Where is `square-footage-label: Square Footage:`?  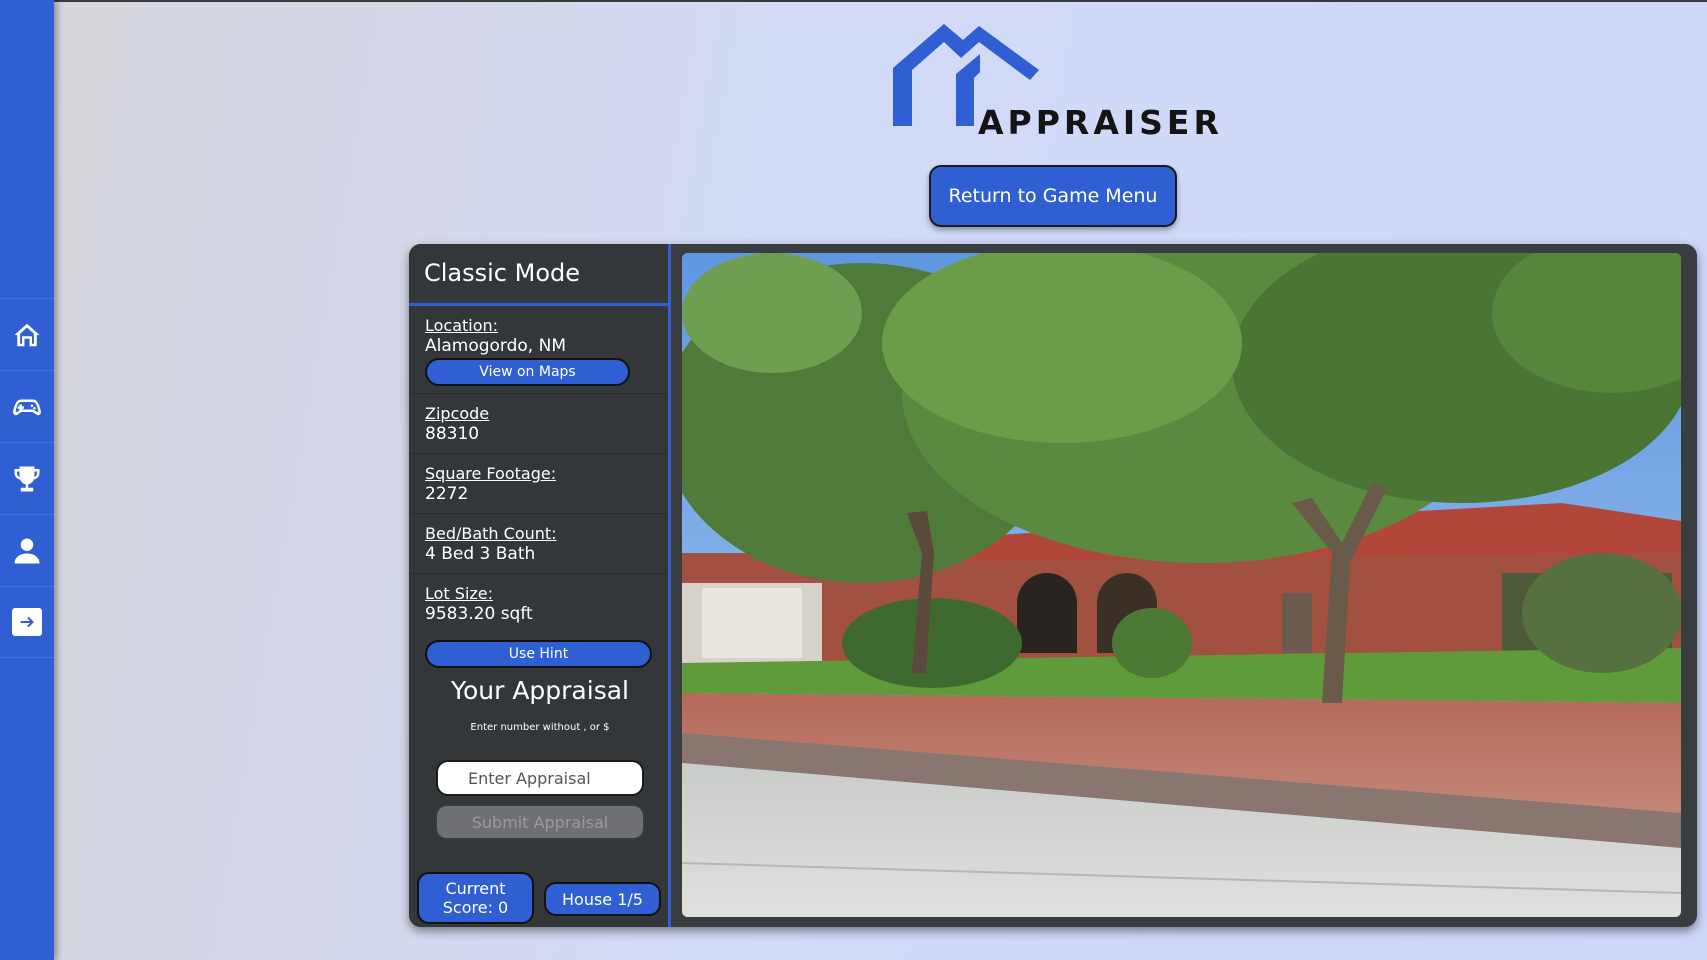 square-footage-label: Square Footage: is located at coordinates (491, 473).